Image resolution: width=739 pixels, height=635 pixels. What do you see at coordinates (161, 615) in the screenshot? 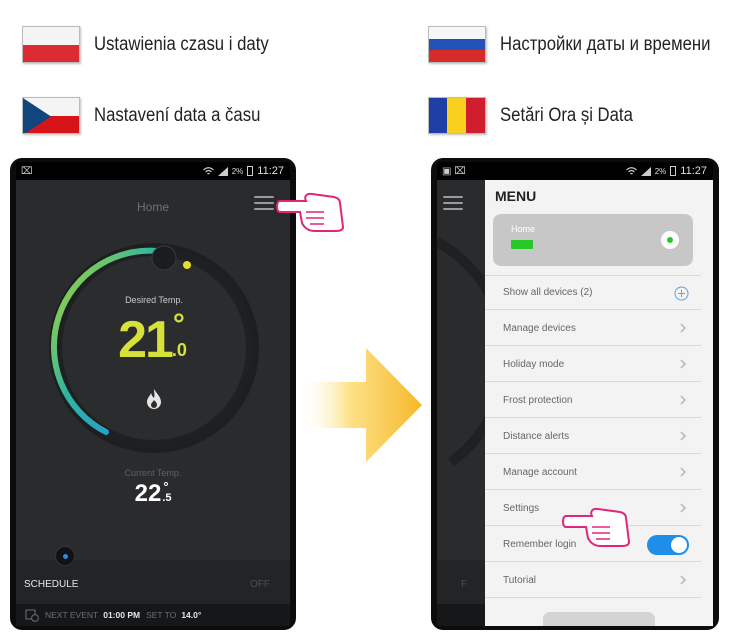
I see `set-to-label: SET TO` at bounding box center [161, 615].